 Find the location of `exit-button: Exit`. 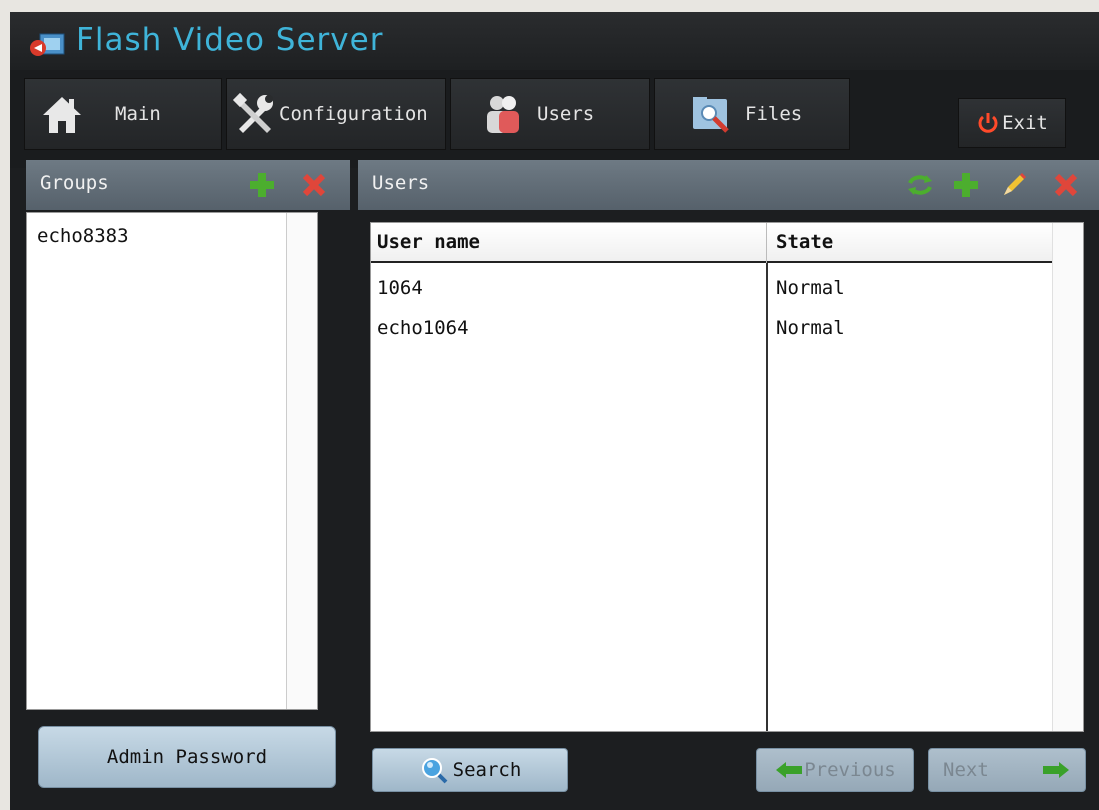

exit-button: Exit is located at coordinates (1012, 123).